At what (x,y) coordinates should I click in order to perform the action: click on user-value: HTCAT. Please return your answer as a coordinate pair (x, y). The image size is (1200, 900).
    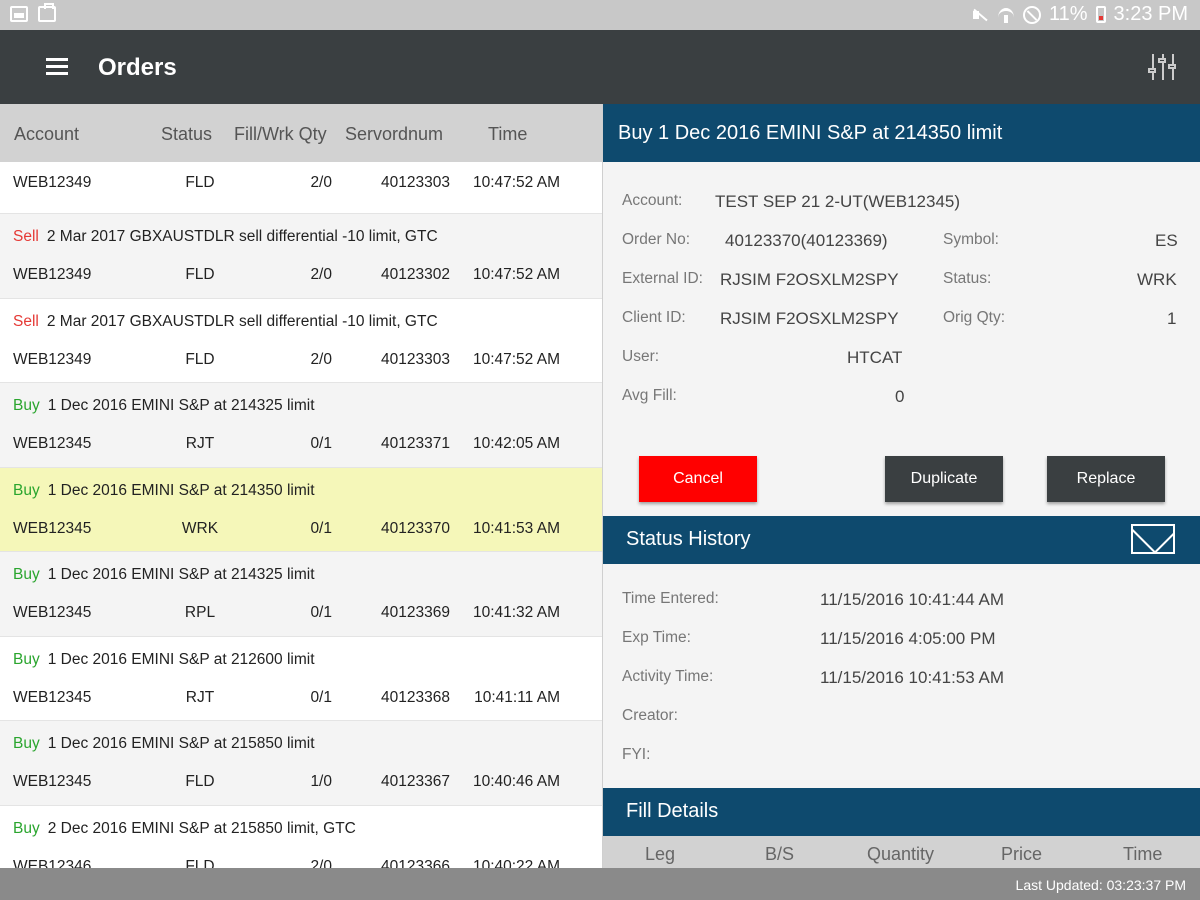
    Looking at the image, I should click on (875, 357).